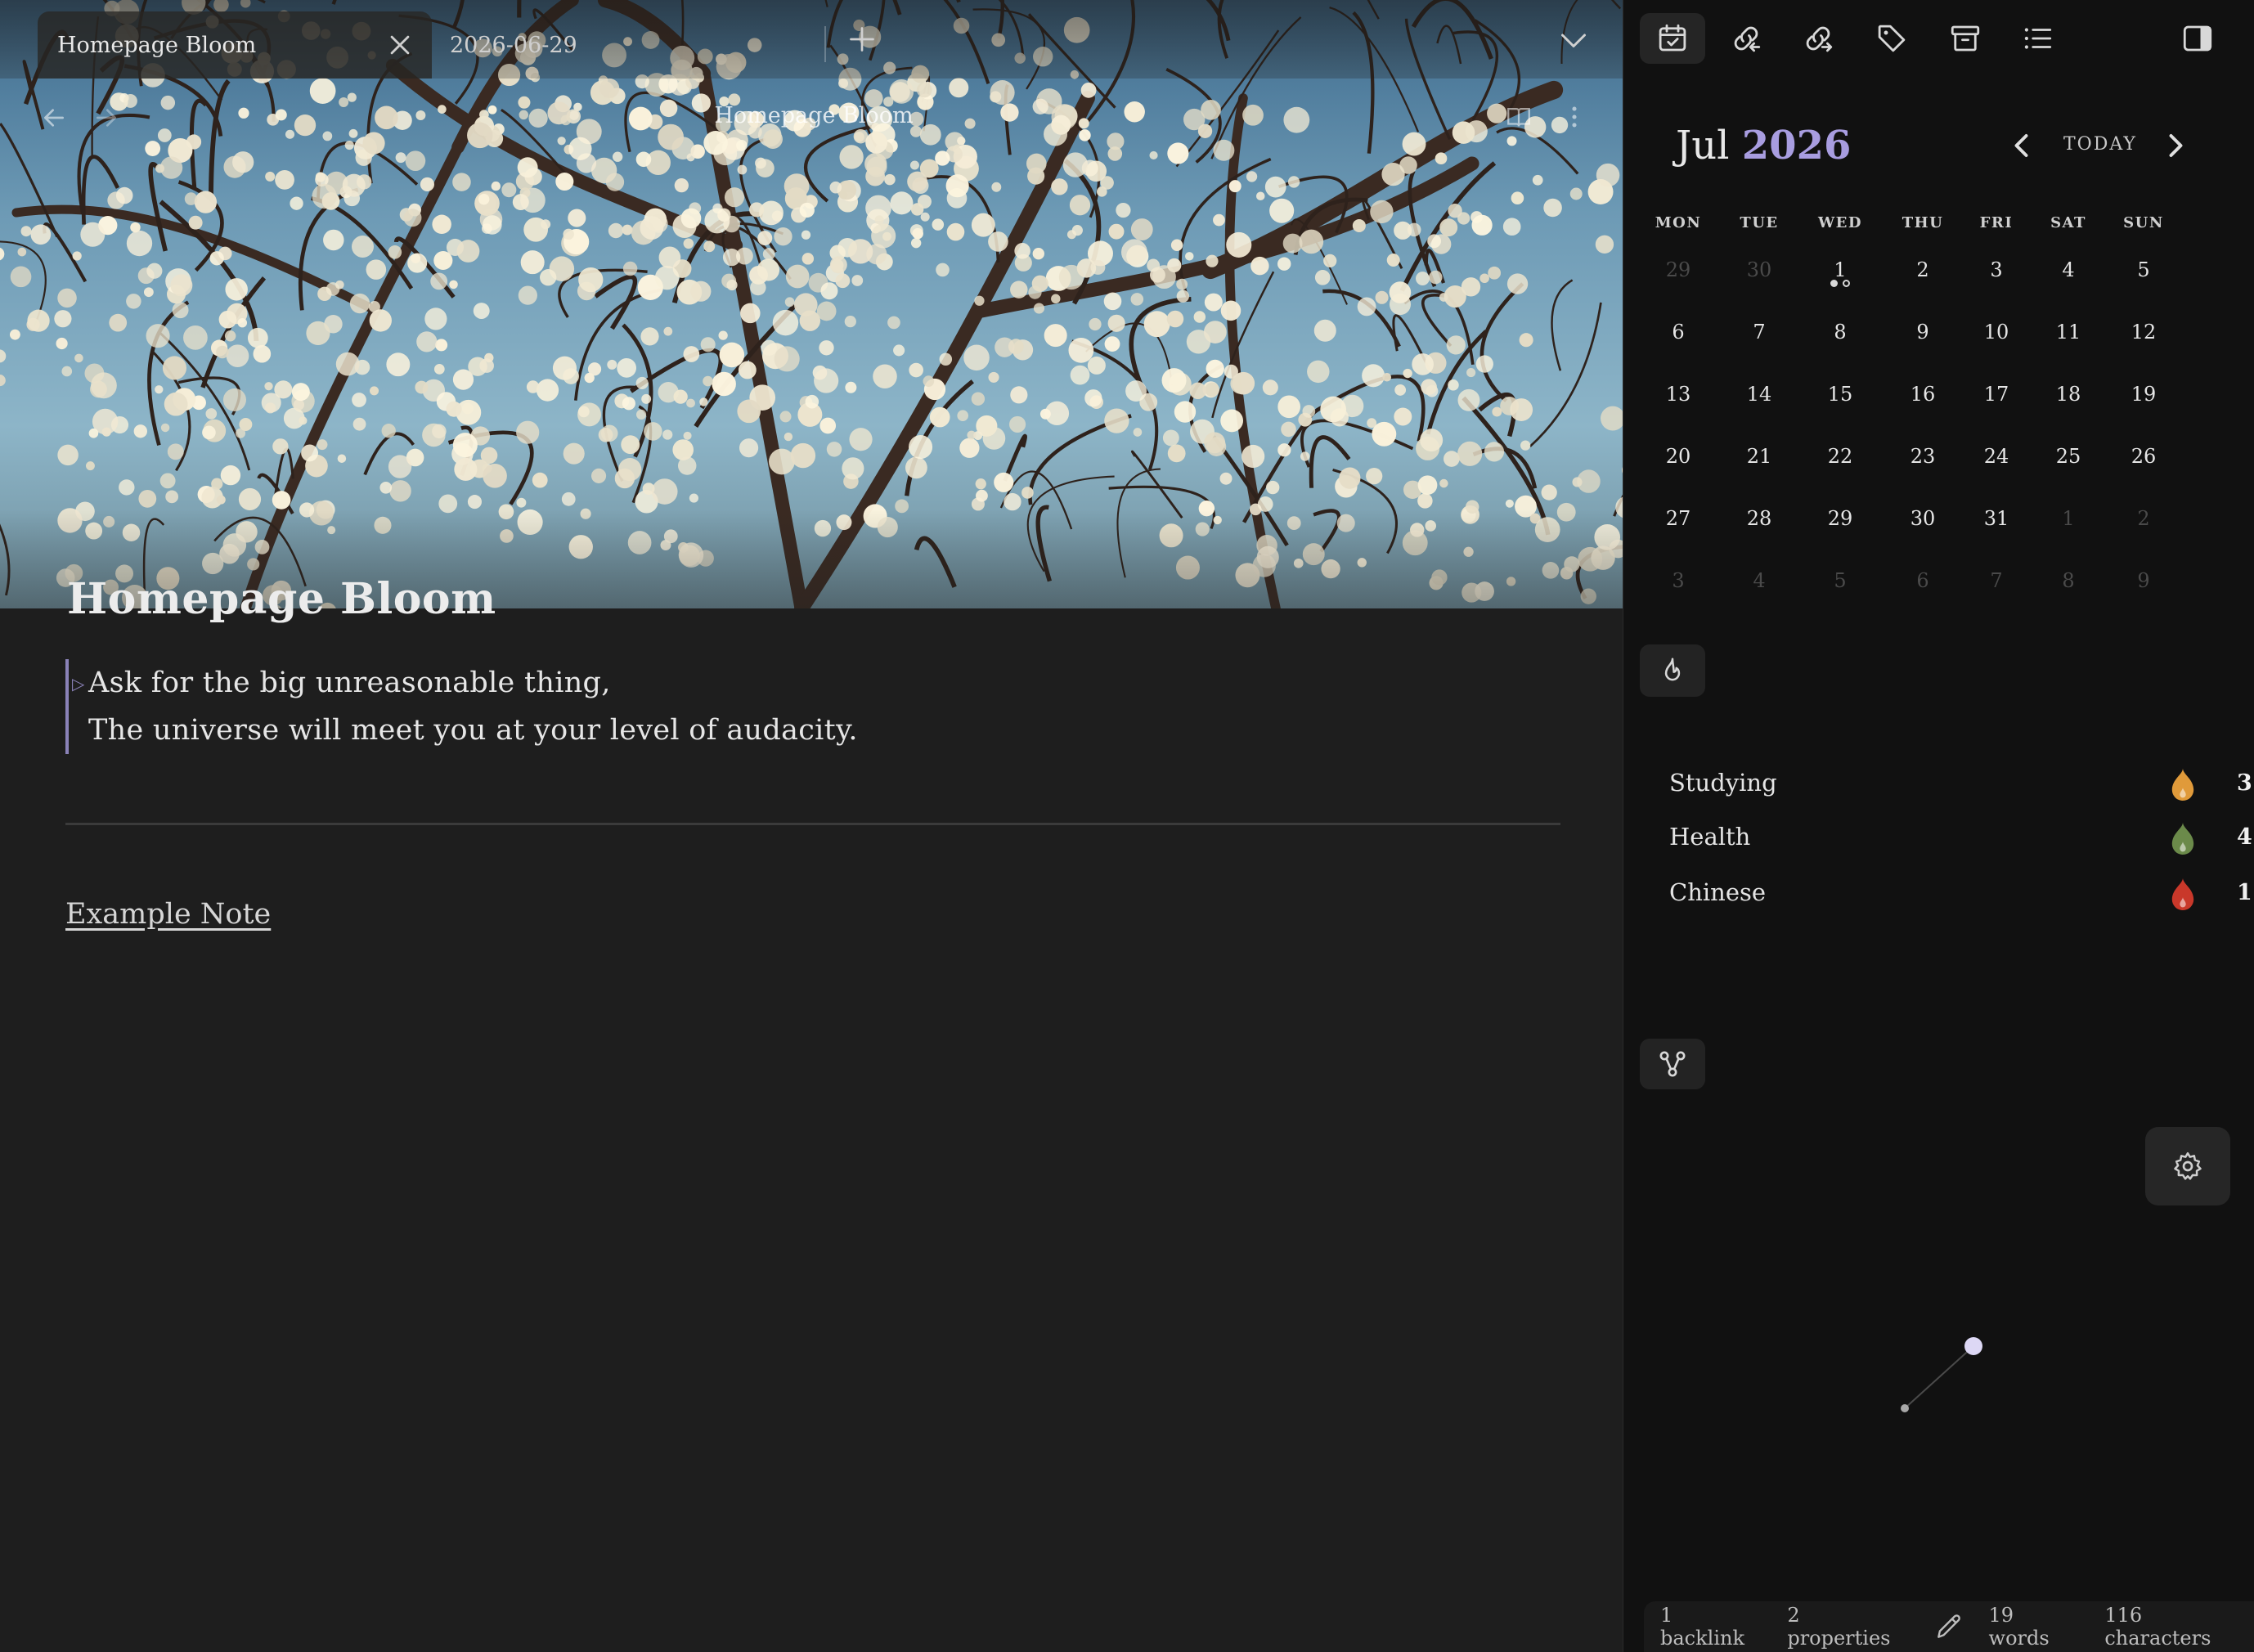 The image size is (2254, 1652). I want to click on weekday-header: WED, so click(1840, 222).